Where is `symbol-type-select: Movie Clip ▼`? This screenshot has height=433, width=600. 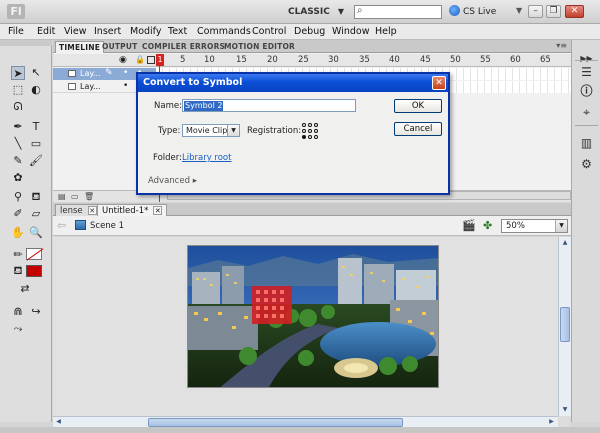 symbol-type-select: Movie Clip ▼ is located at coordinates (211, 130).